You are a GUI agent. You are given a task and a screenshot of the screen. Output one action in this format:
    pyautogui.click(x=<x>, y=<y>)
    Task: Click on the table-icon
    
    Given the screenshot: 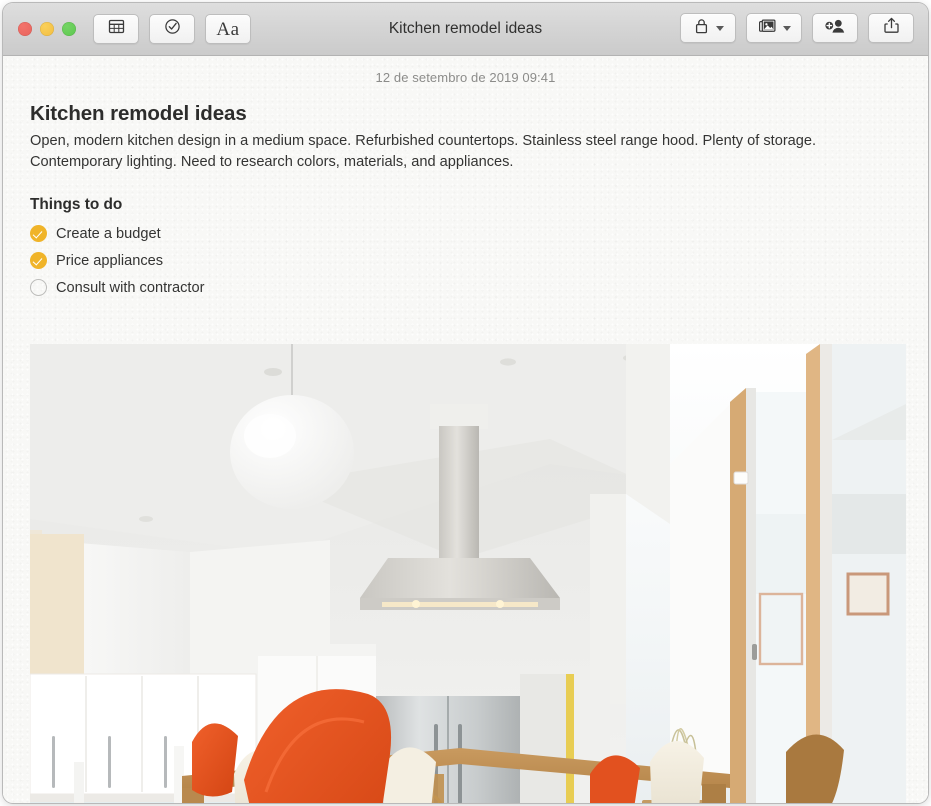 What is the action you would take?
    pyautogui.click(x=116, y=29)
    